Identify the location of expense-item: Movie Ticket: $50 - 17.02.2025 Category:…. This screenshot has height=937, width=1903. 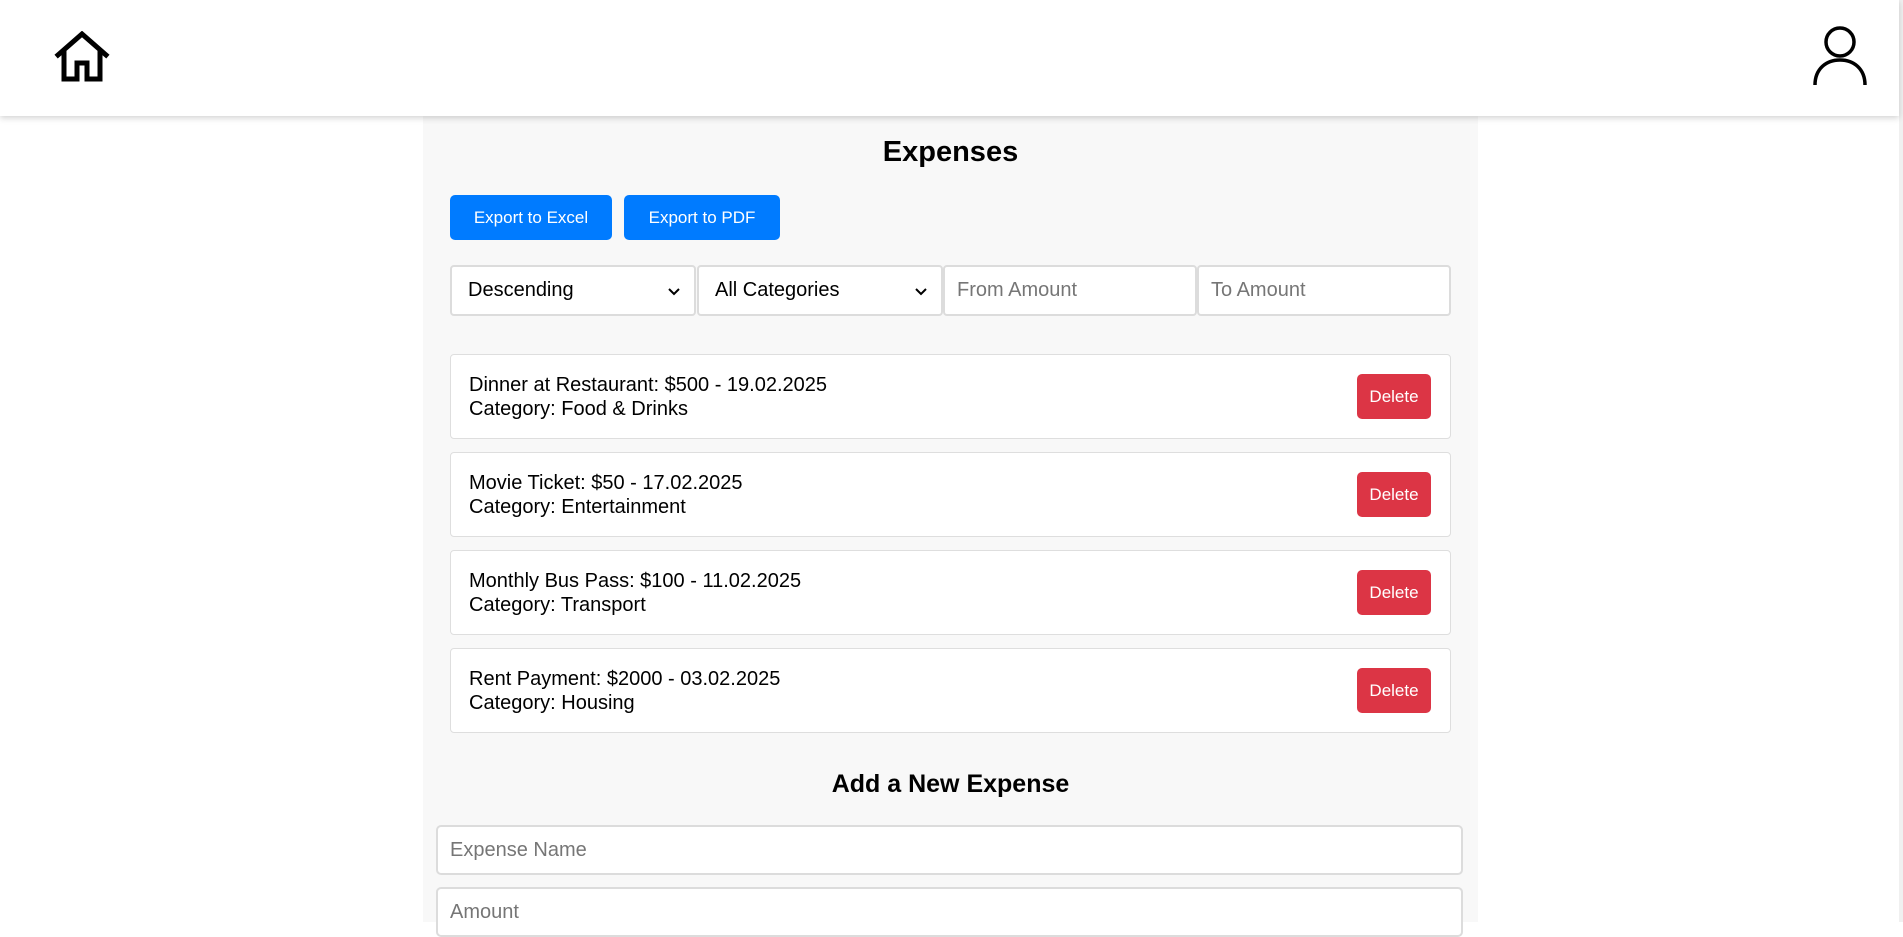
(950, 494).